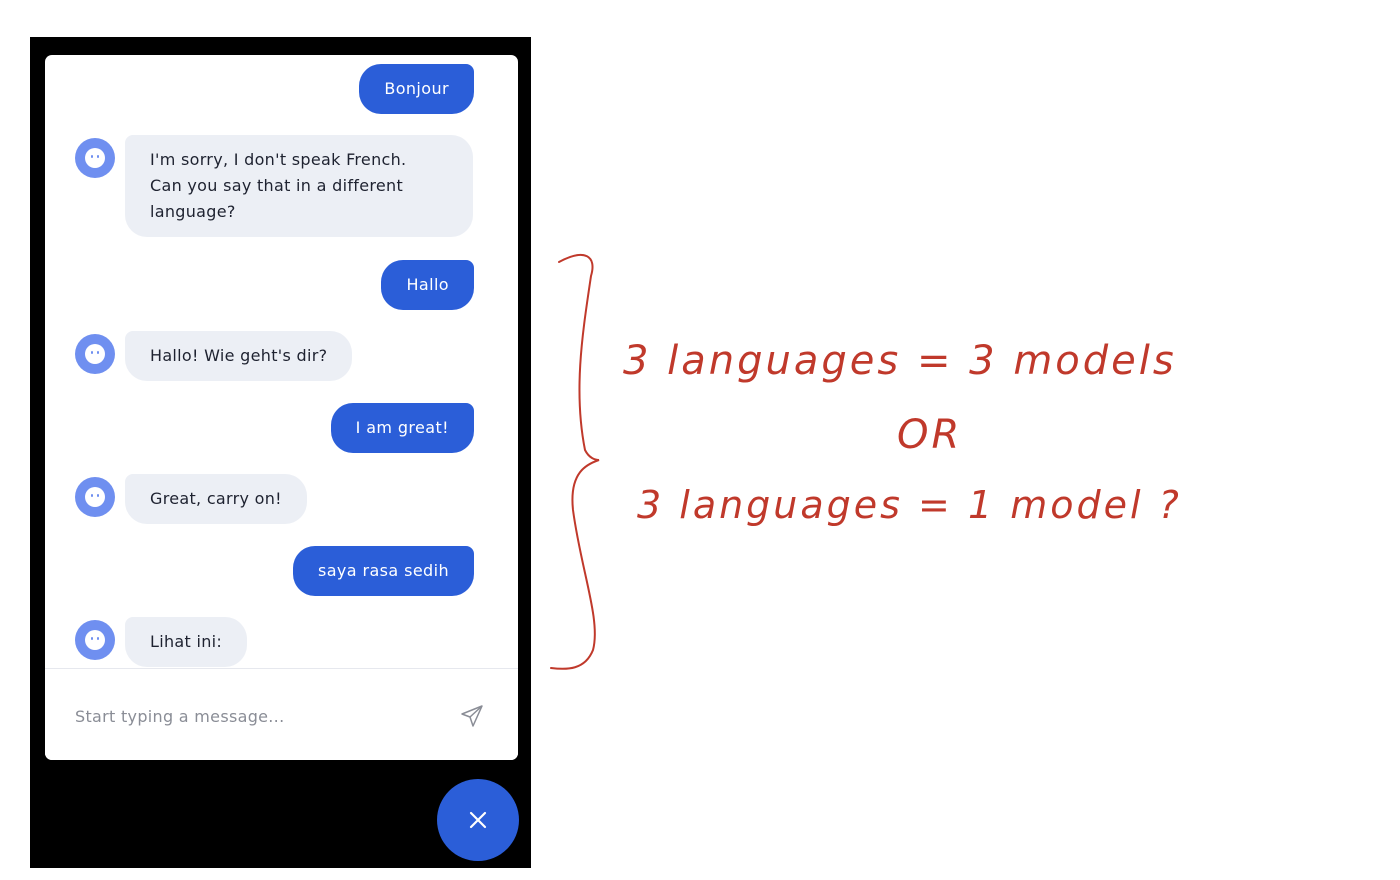 The height and width of the screenshot is (880, 1400). I want to click on annotation-line-3: 3 languages = 1 model ?, so click(909, 505).